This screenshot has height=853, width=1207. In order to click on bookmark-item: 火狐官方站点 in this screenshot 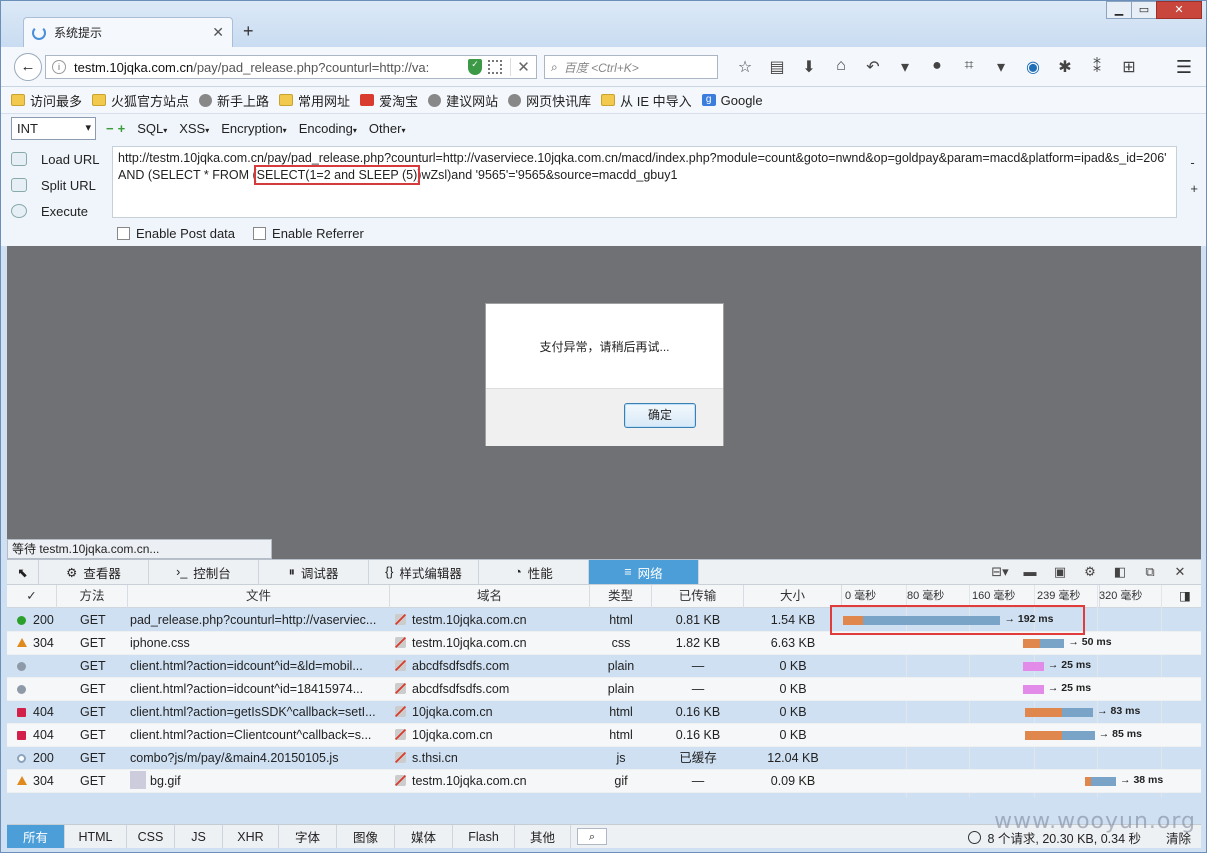, I will do `click(140, 100)`.